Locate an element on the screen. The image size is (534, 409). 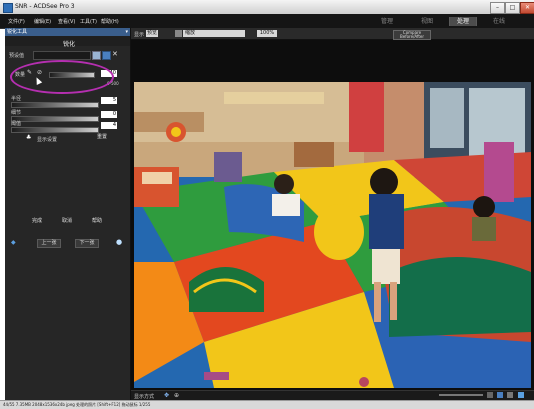
panel-header-label: 锐化工具 is located at coordinates (17, 32).